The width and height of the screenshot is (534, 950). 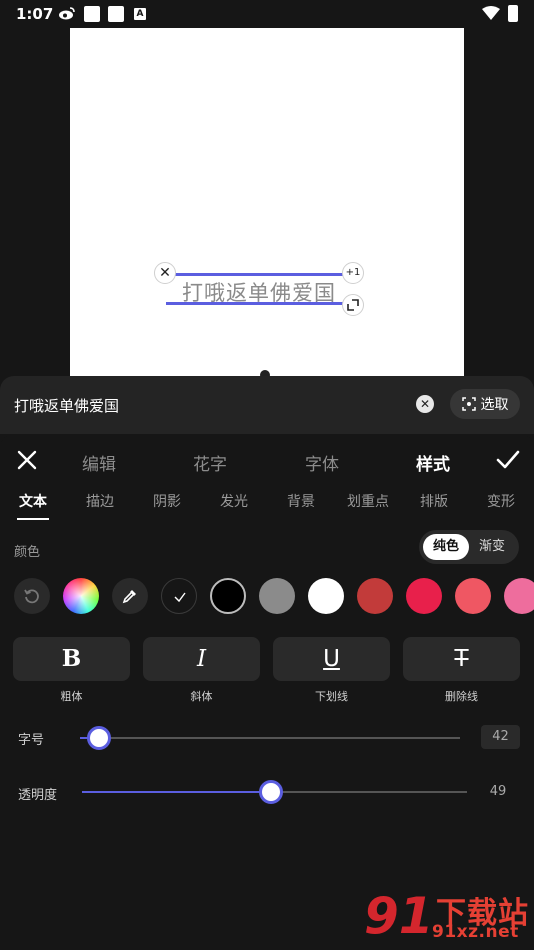 I want to click on text-overlay-box: 打哦返单佛爱国 ✕ +1, so click(x=259, y=289).